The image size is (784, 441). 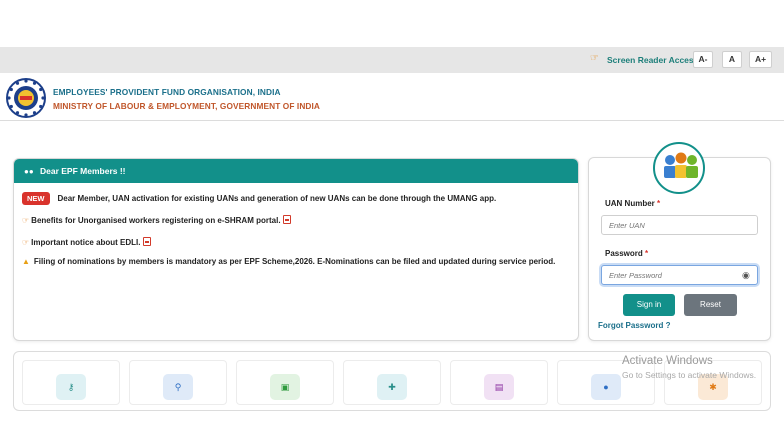 I want to click on accessibility-bar: ☞ Screen Reader Access A- A A+, so click(x=392, y=60).